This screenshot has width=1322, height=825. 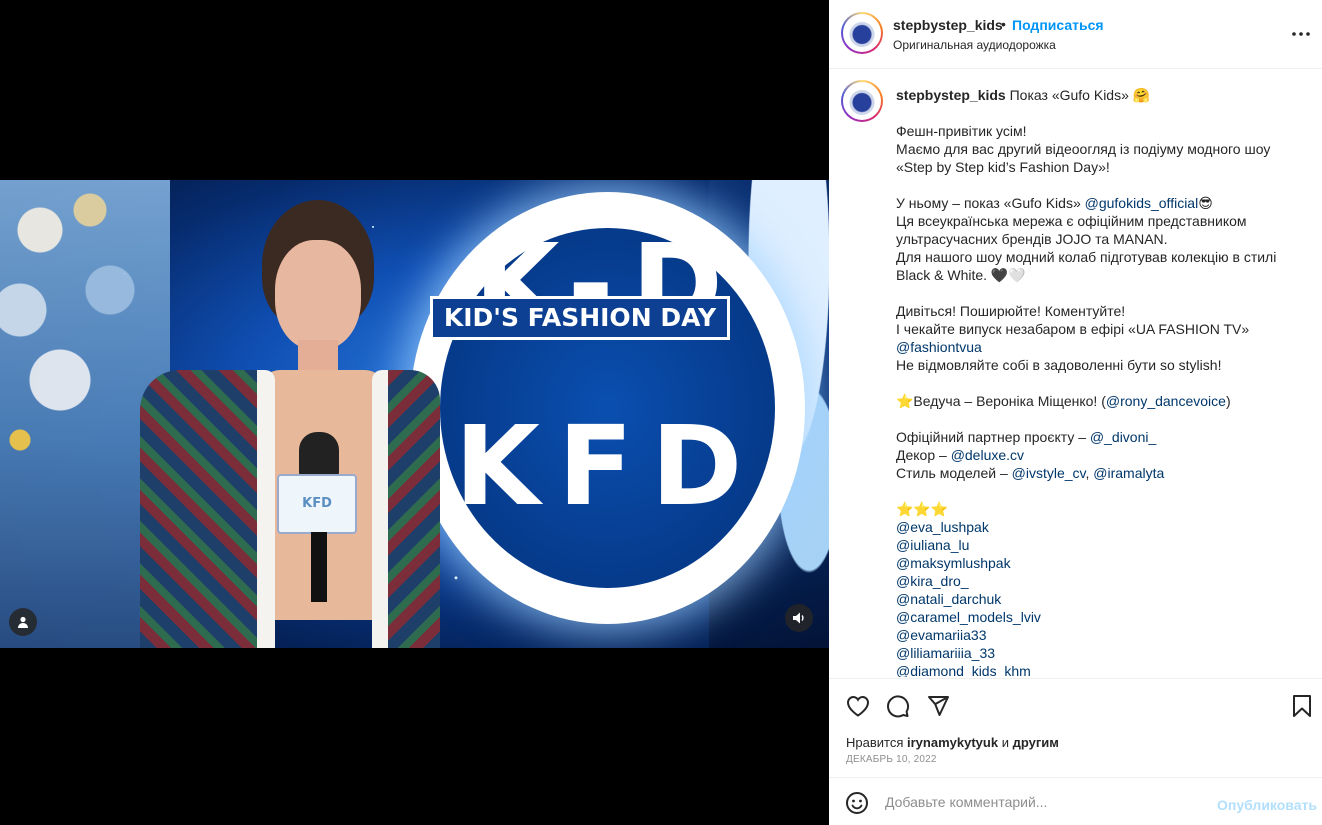 I want to click on caption-line-text: Стиль моделей – @ivstyle_cv, @iramalyta, so click(x=1030, y=473).